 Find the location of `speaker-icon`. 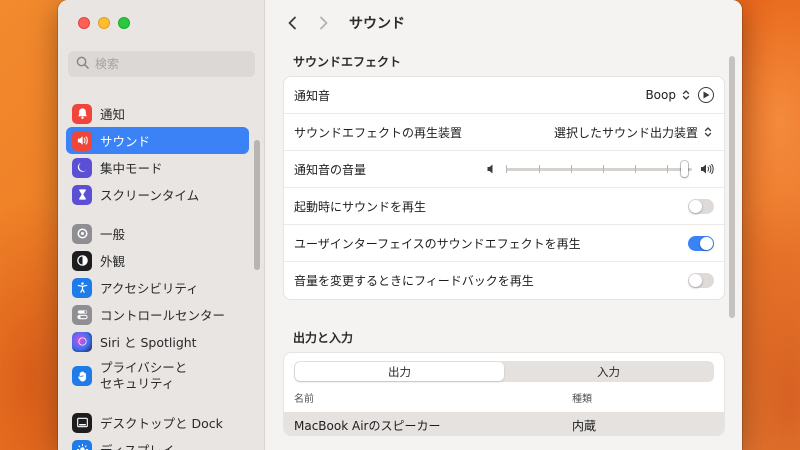

speaker-icon is located at coordinates (82, 140).